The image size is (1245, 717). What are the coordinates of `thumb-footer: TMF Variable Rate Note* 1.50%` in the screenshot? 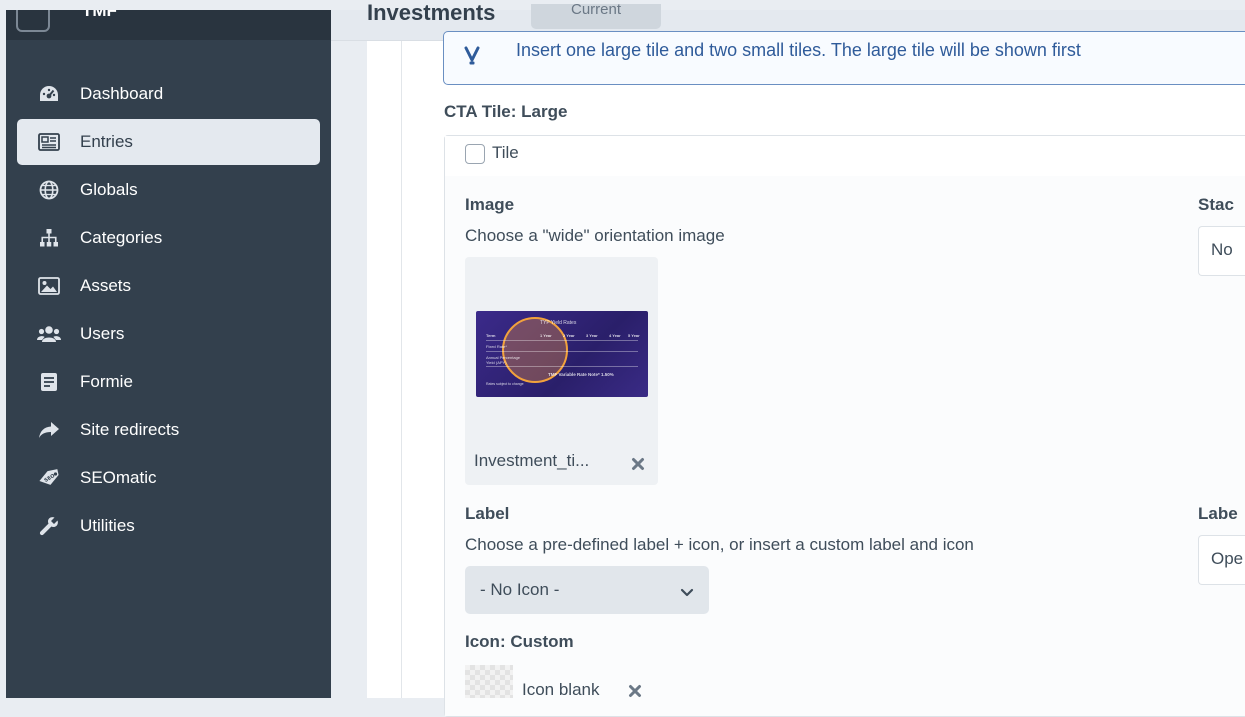 It's located at (581, 374).